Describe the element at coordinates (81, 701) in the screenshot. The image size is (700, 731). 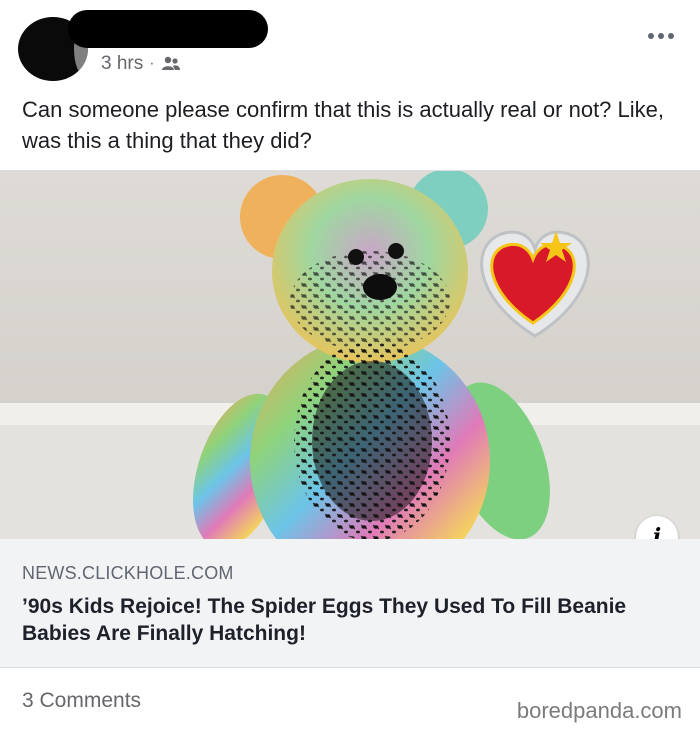
I see `comments-count-link: 3 Comments` at that location.